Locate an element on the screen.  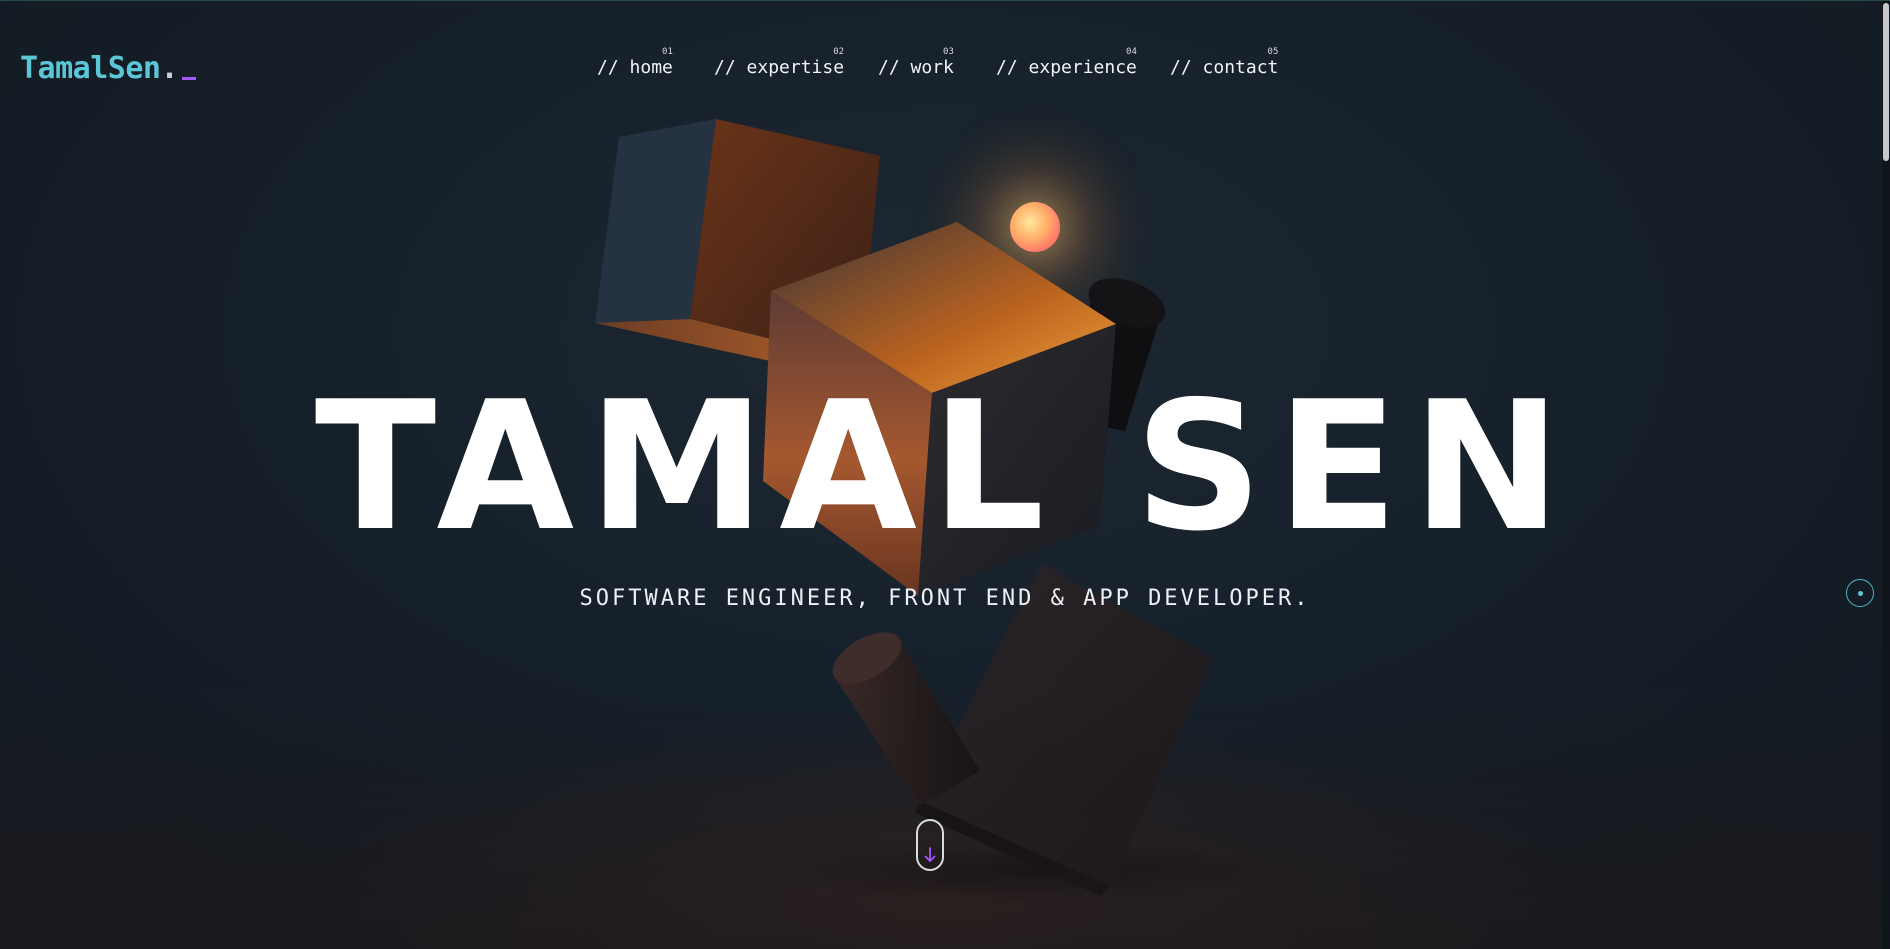
nav-item-expertise: // expertise 02 is located at coordinates (779, 62).